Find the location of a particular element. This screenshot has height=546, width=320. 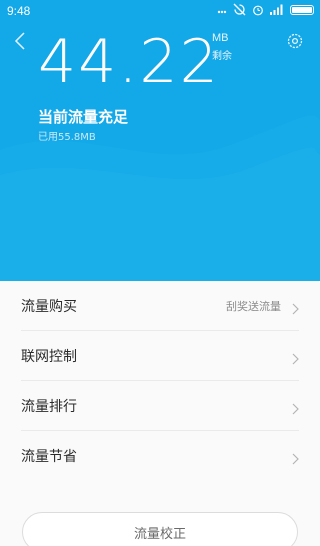

battery-icon is located at coordinates (302, 9).